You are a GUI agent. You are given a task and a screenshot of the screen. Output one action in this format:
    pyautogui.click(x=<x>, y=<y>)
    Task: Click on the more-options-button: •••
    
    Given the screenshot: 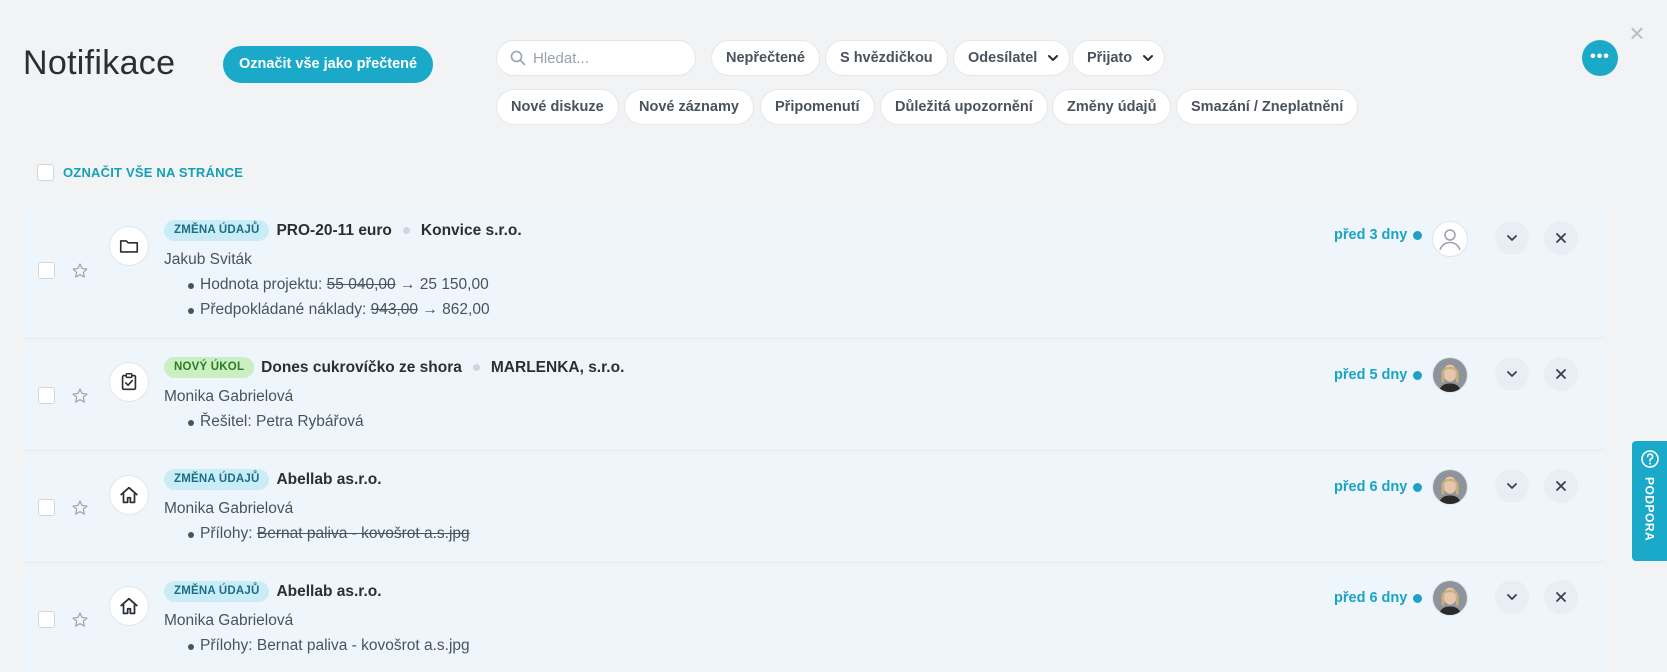 What is the action you would take?
    pyautogui.click(x=1600, y=58)
    